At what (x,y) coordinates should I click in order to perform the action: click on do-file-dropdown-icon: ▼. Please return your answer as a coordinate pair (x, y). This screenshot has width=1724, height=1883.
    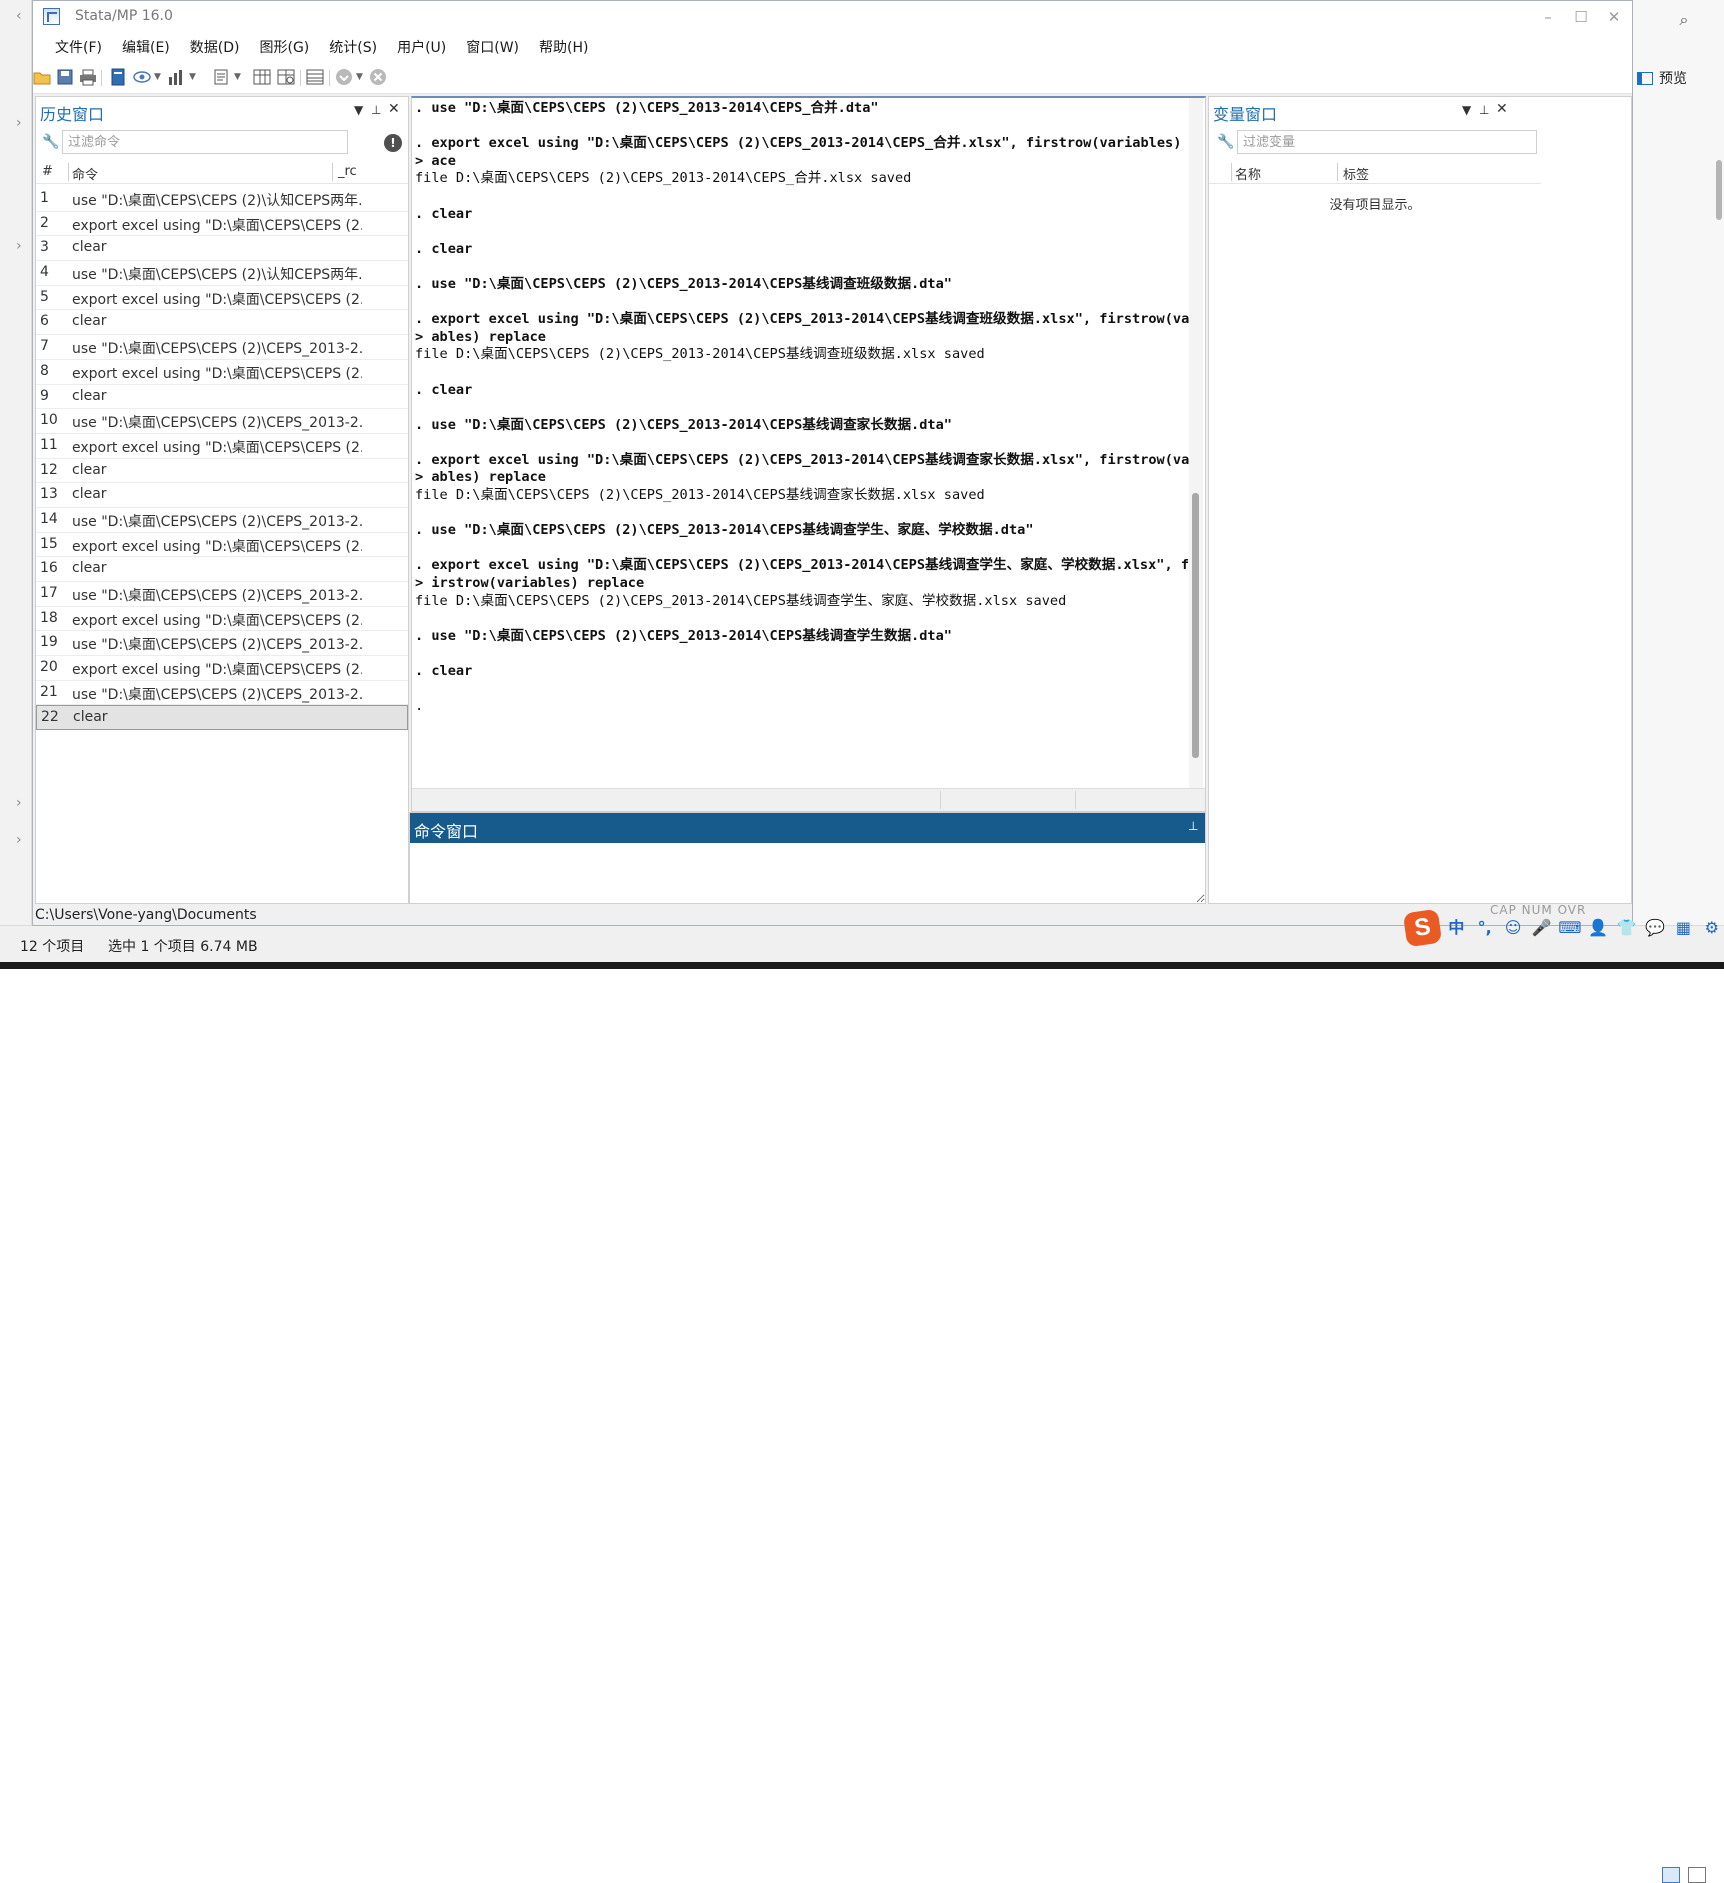
    Looking at the image, I should click on (238, 77).